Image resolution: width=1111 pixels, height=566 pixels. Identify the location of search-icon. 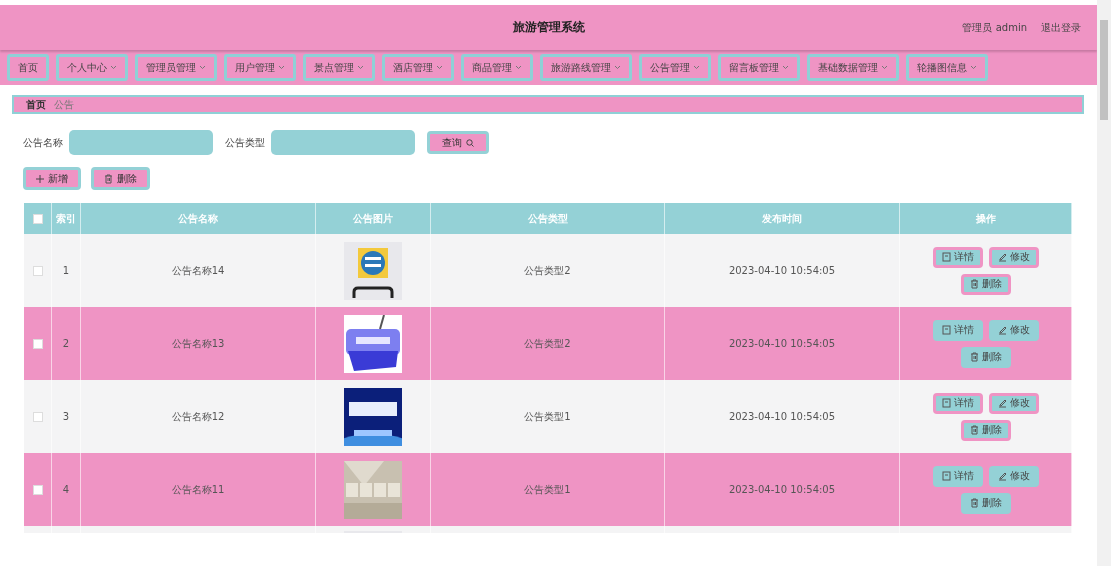
(470, 142).